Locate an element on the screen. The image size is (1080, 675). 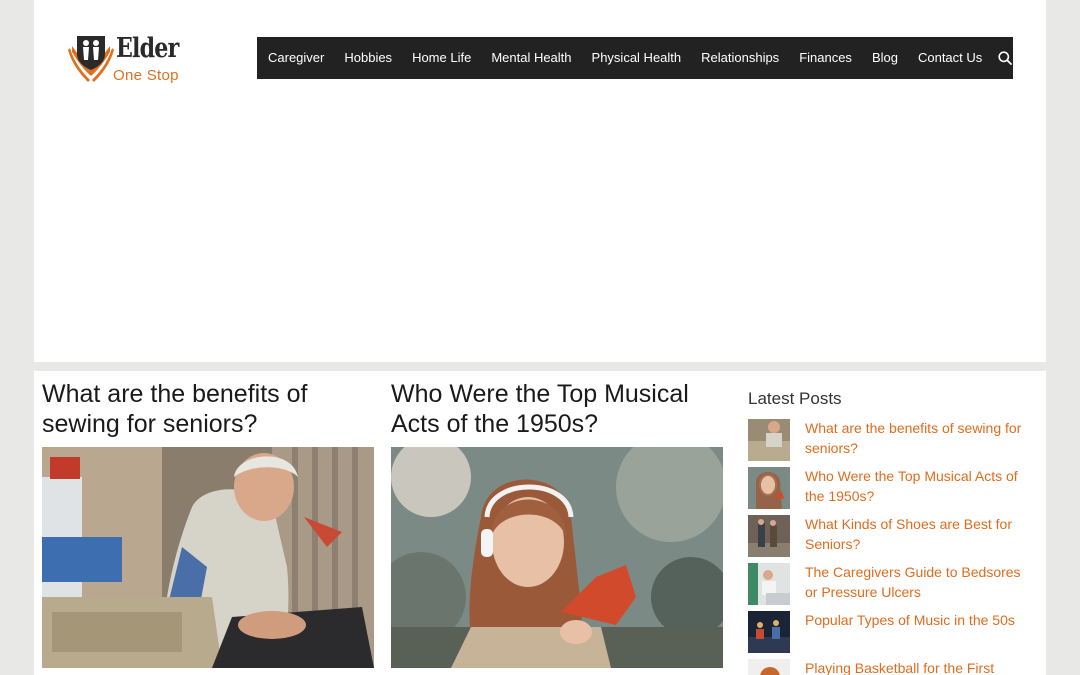
latest-post-item: Playing Basketball for the First is located at coordinates (893, 667).